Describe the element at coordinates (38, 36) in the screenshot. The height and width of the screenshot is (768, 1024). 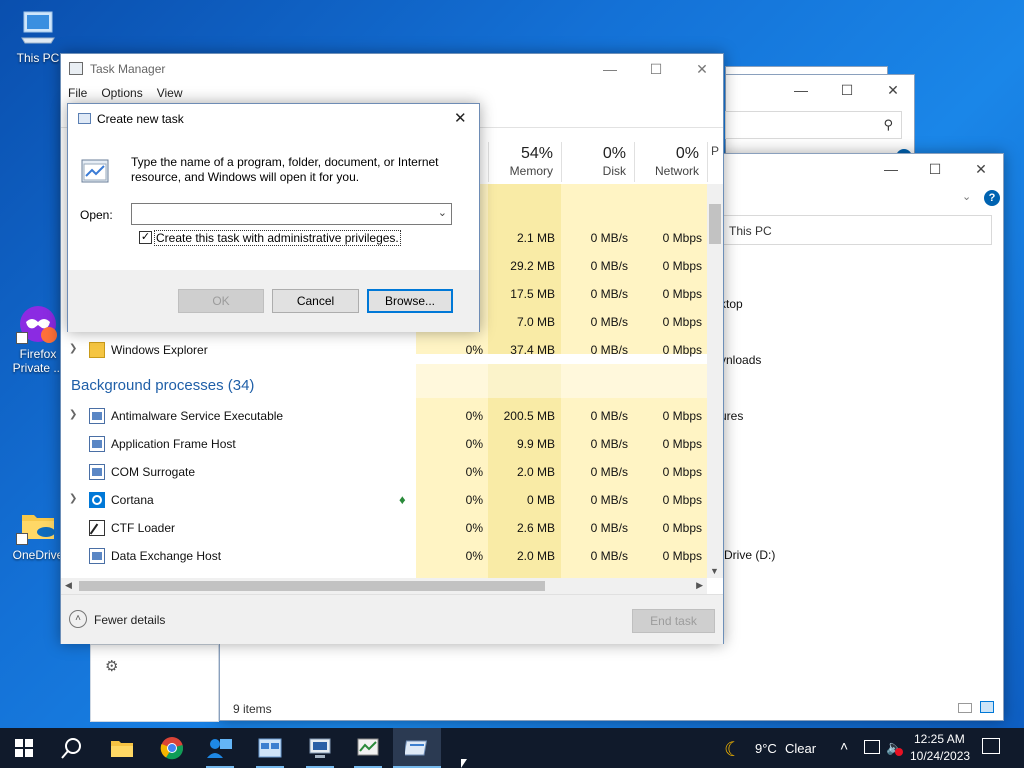
I see `this-pc-desktop-icon: This PC` at that location.